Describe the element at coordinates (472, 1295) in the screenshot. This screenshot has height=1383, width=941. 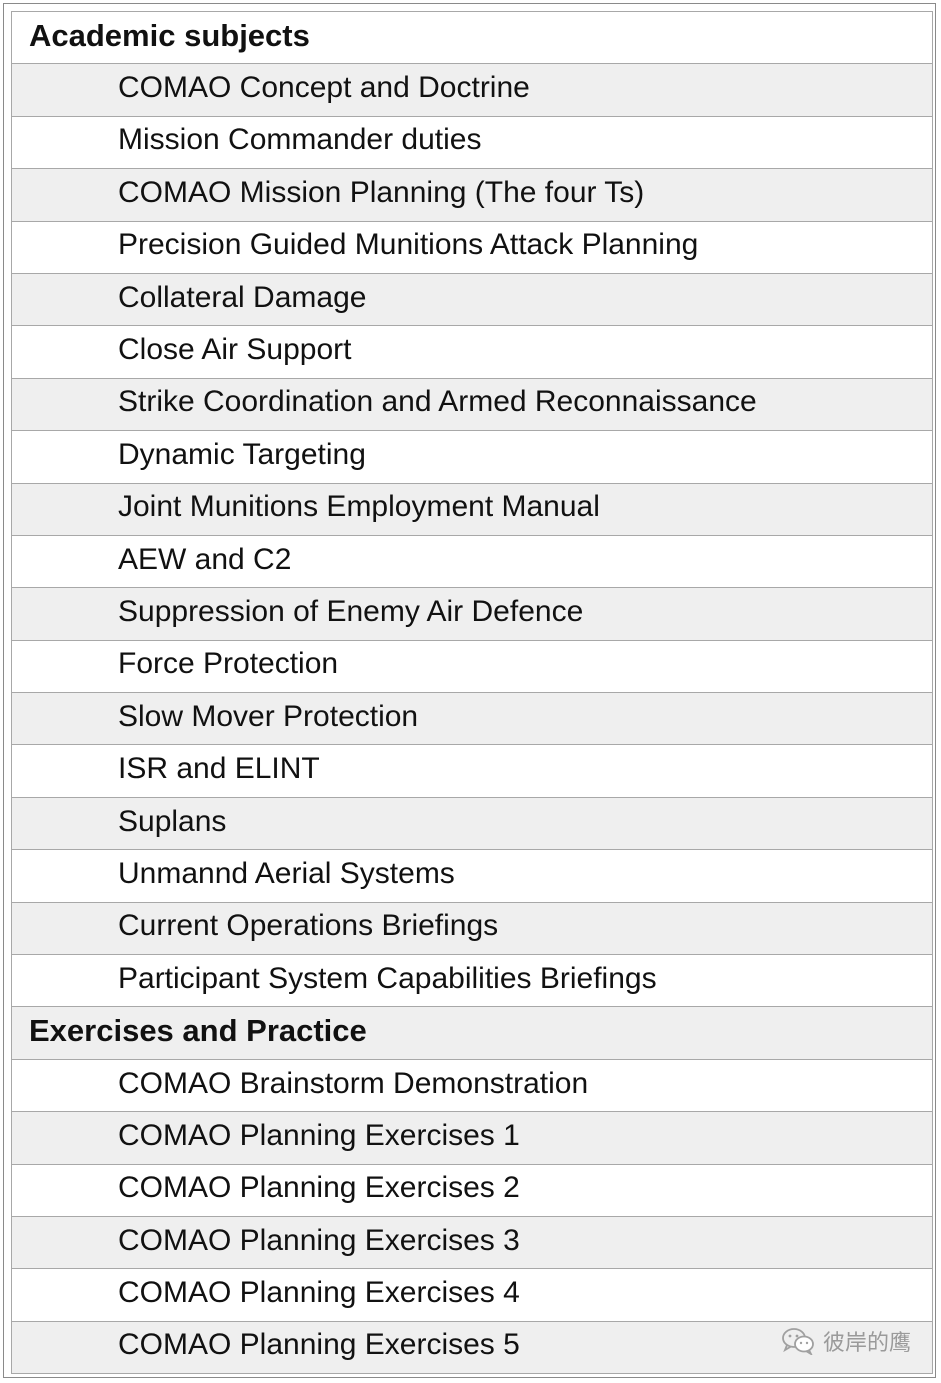
I see `table-row: COMAO Planning Exercises 4` at that location.